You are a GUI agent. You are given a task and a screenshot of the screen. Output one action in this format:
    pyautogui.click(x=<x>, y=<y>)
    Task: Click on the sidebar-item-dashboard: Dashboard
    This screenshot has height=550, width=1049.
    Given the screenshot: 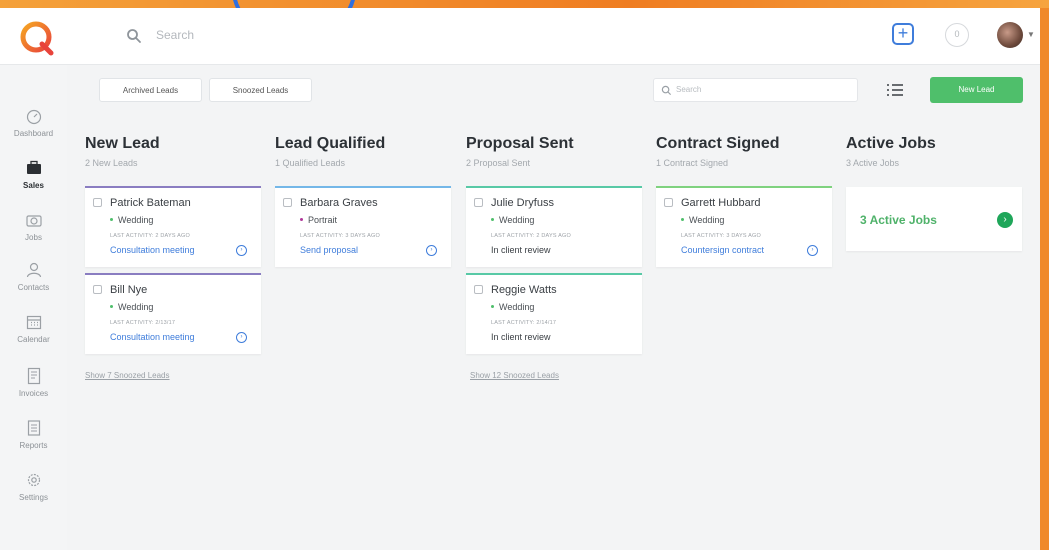 What is the action you would take?
    pyautogui.click(x=33, y=122)
    